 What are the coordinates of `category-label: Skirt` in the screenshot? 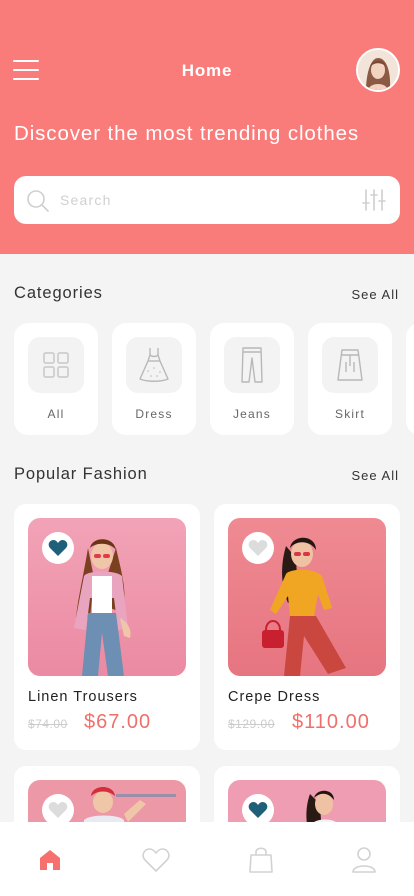 It's located at (350, 414).